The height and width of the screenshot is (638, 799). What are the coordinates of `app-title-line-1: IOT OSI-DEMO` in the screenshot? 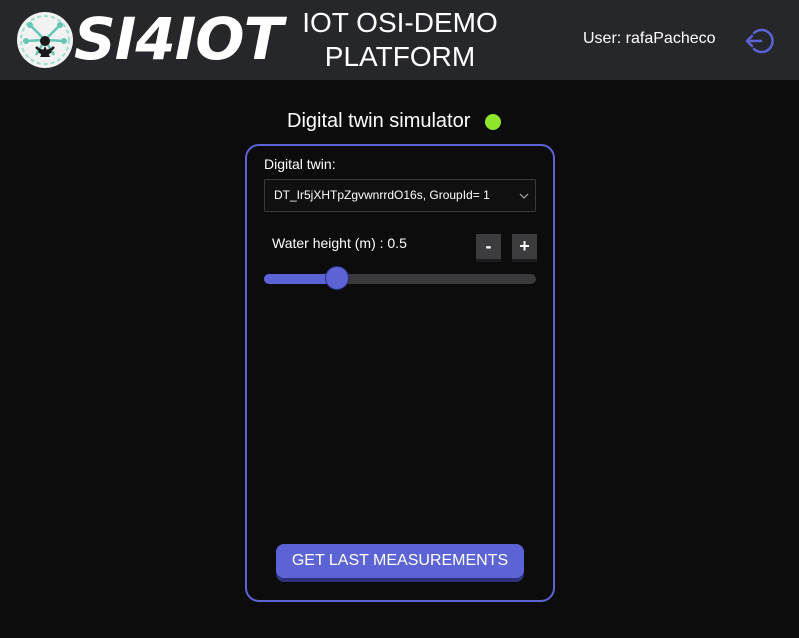 It's located at (400, 22).